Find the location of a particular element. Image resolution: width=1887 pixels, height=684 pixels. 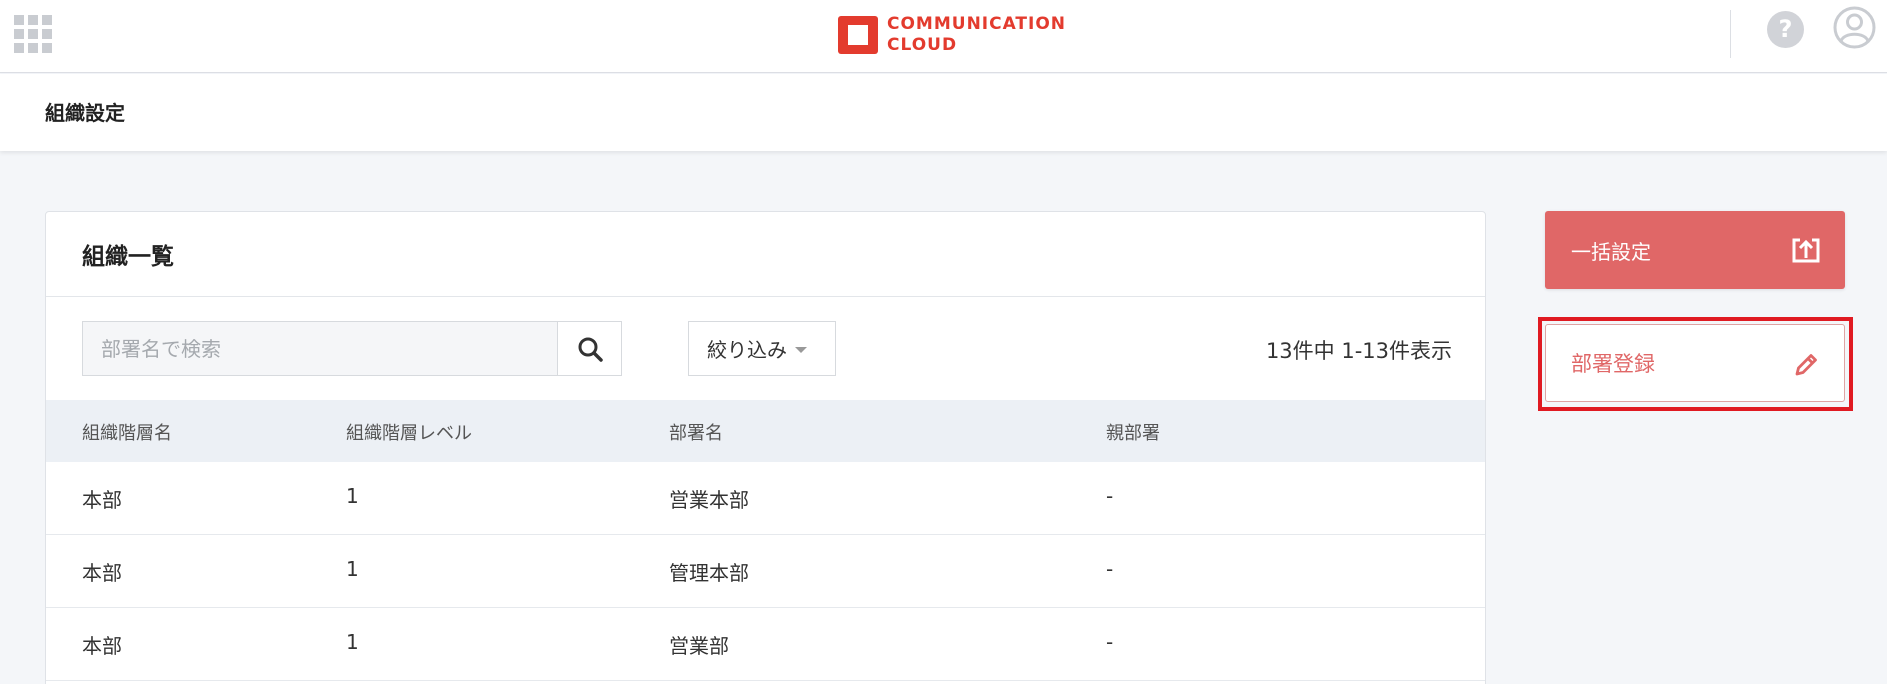

search-icon is located at coordinates (590, 349).